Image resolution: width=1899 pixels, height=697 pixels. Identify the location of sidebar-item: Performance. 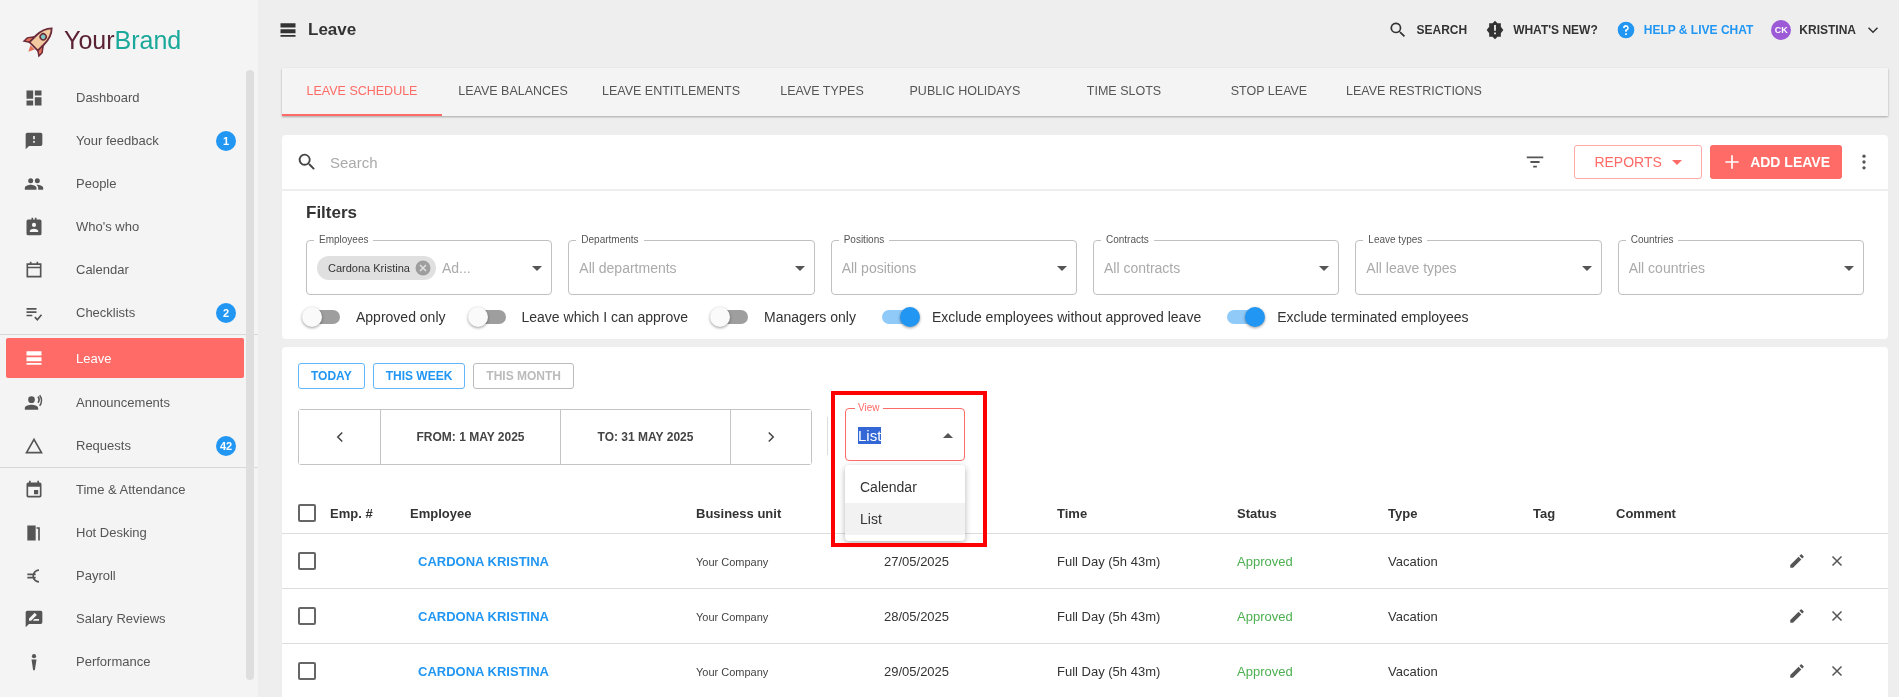
(122, 661).